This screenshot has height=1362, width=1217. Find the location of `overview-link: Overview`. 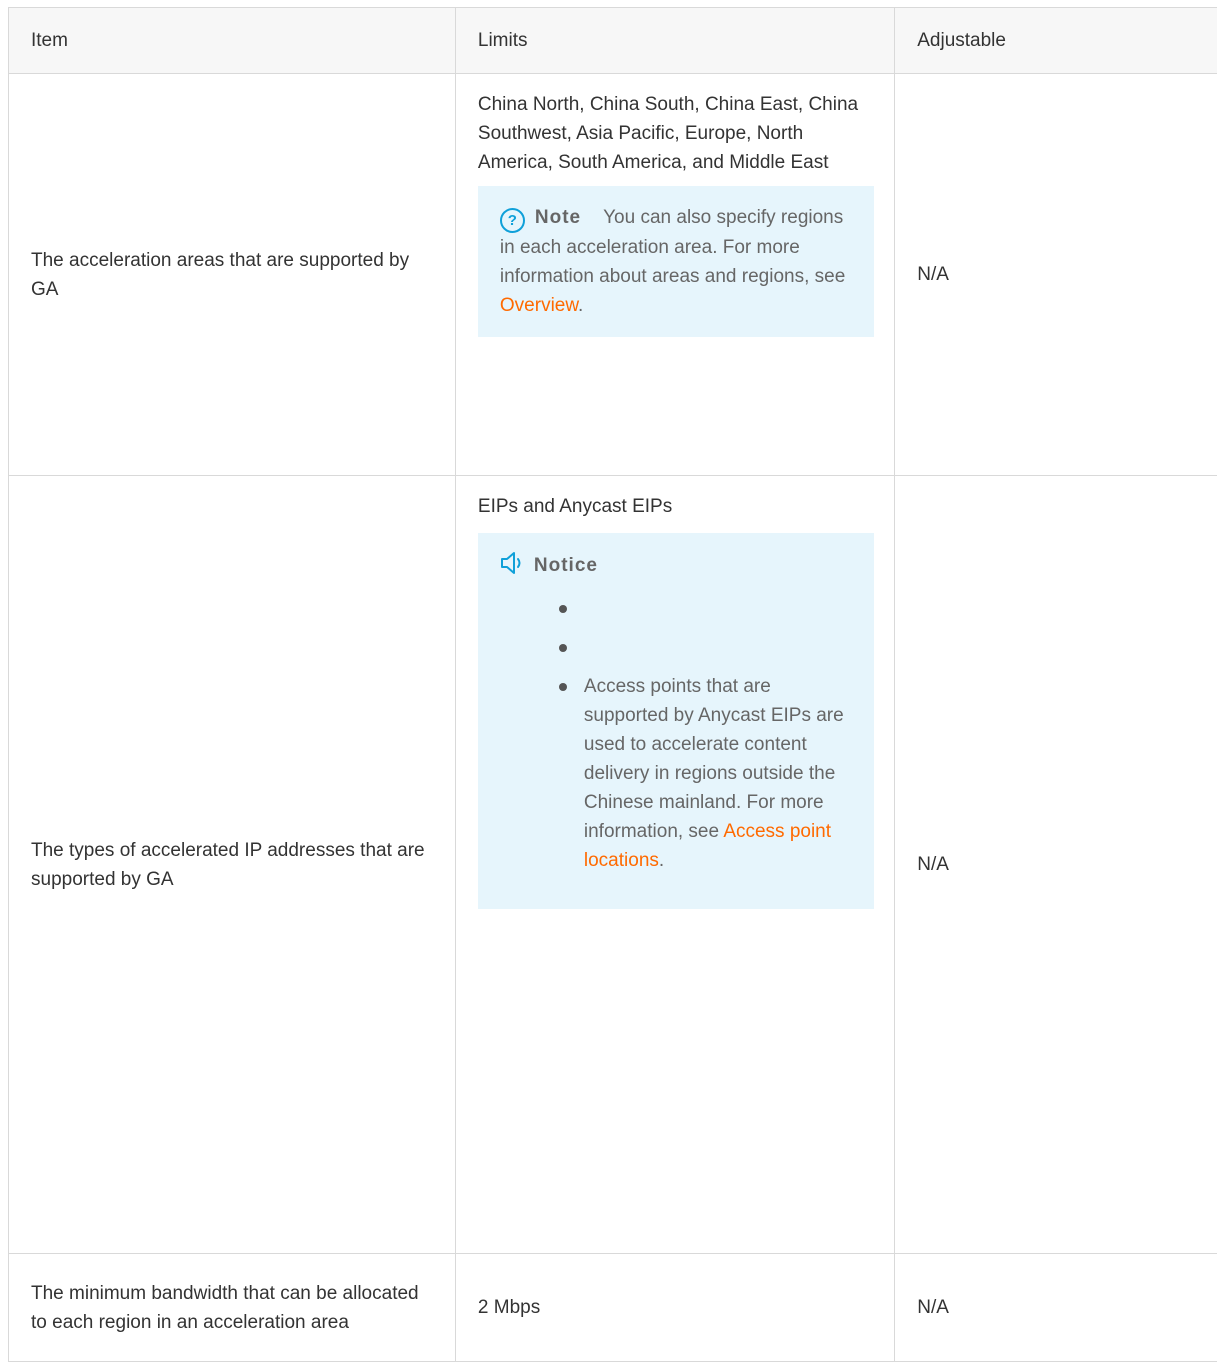

overview-link: Overview is located at coordinates (539, 305).